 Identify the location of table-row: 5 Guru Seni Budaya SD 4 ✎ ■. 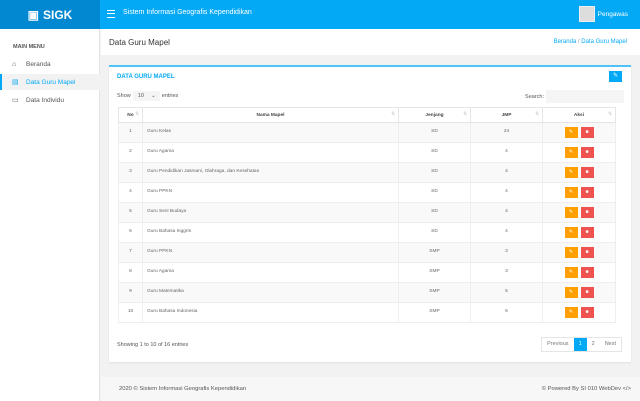
(367, 212).